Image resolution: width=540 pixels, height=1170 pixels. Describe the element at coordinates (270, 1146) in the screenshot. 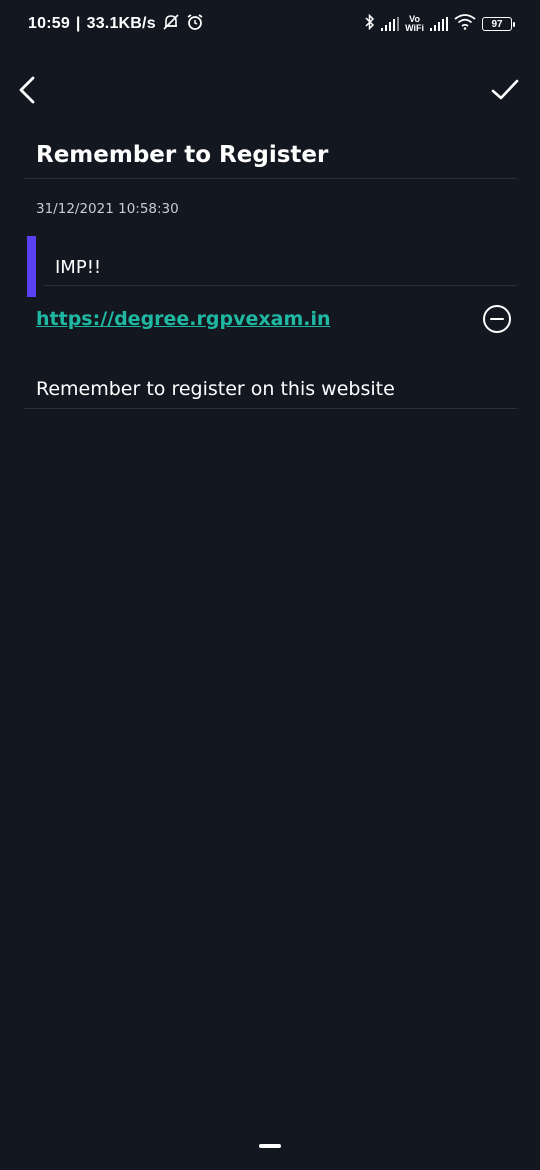

I see `navigation-handle` at that location.